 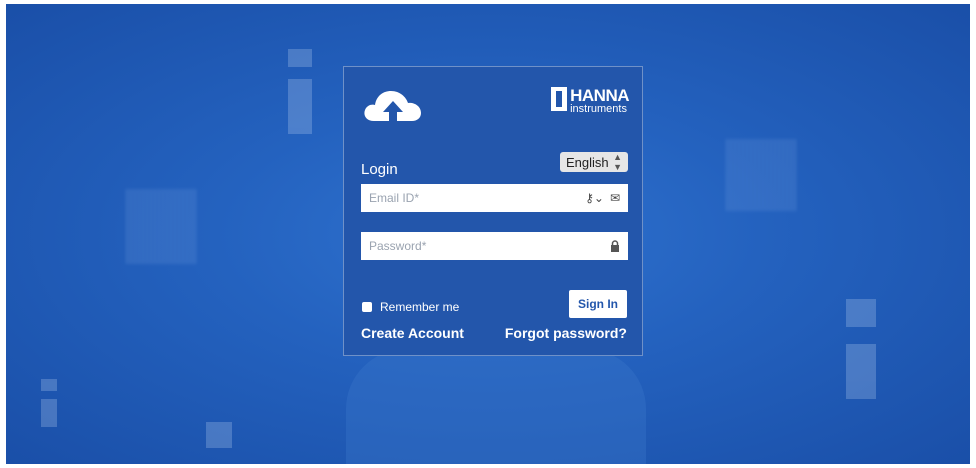 I want to click on decorative-cloud-shape, so click(x=496, y=406).